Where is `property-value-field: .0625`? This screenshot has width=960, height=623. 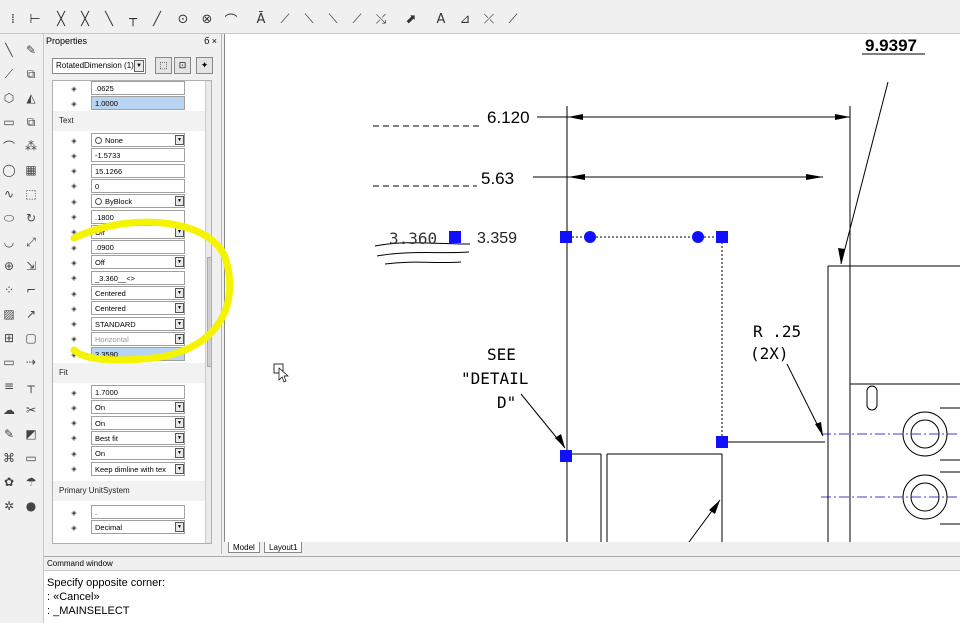
property-value-field: .0625 is located at coordinates (138, 88).